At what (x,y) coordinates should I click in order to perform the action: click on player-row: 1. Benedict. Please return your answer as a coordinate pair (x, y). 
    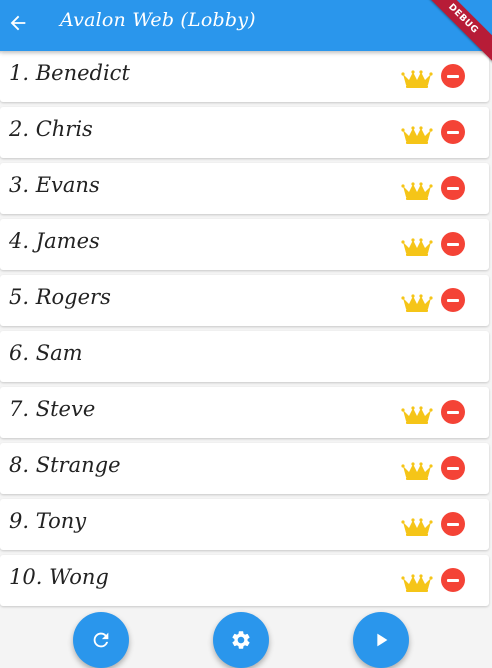
    Looking at the image, I should click on (244, 76).